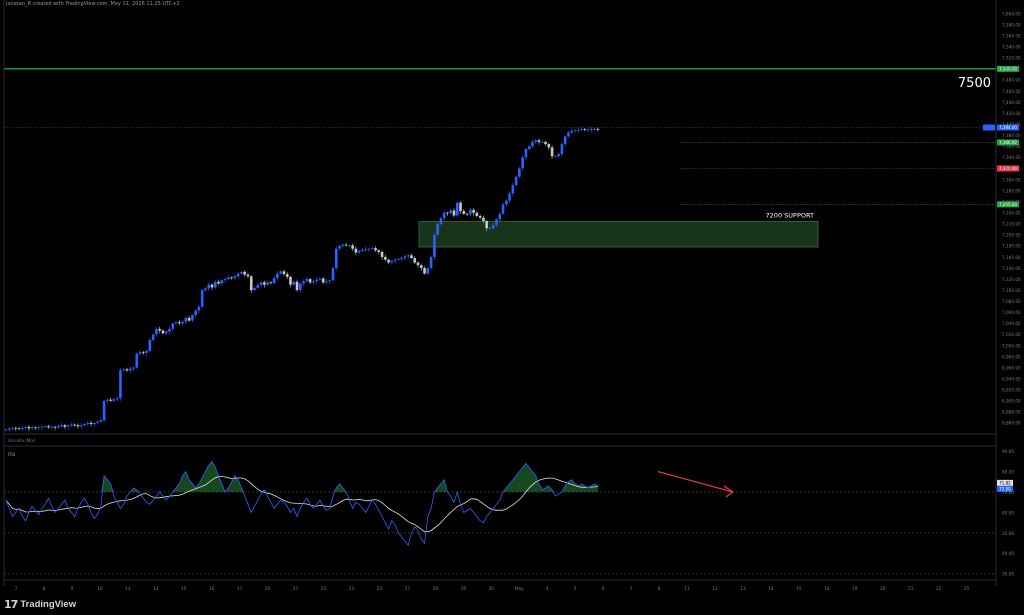 This screenshot has width=1024, height=615. Describe the element at coordinates (1008, 574) in the screenshot. I see `rsi-axis-tick: 30.00` at that location.